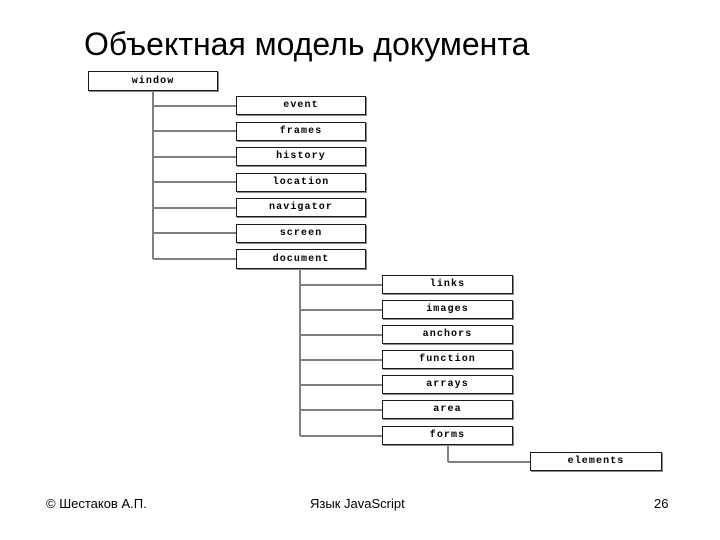 This screenshot has width=720, height=540. Describe the element at coordinates (661, 503) in the screenshot. I see `footer-page-number: 26` at that location.